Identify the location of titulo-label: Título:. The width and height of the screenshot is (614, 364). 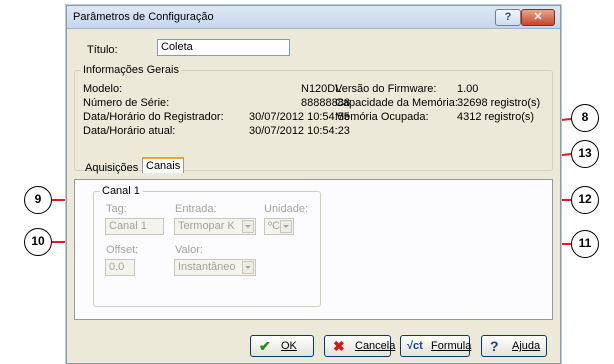
(102, 50).